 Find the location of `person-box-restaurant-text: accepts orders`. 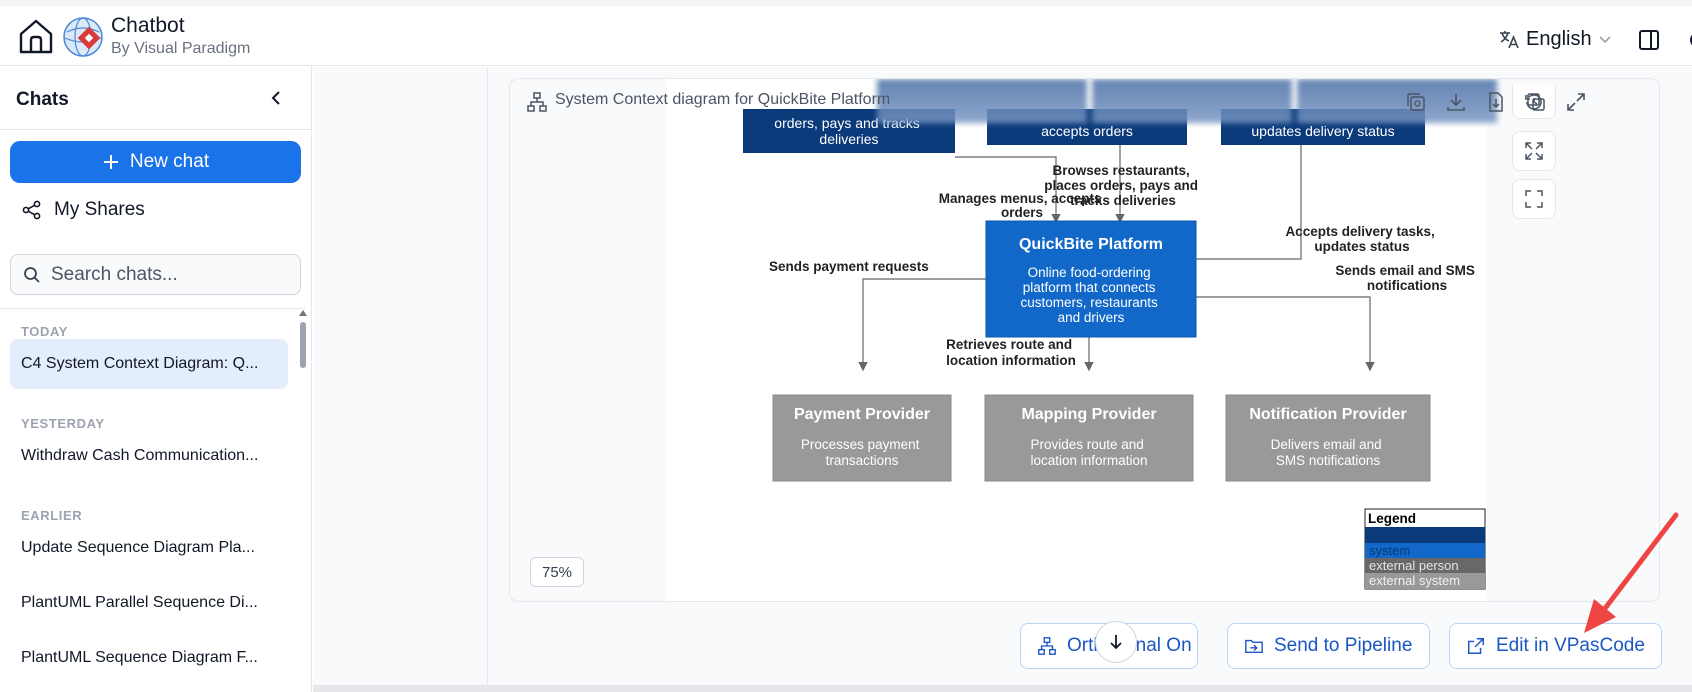

person-box-restaurant-text: accepts orders is located at coordinates (1087, 131).